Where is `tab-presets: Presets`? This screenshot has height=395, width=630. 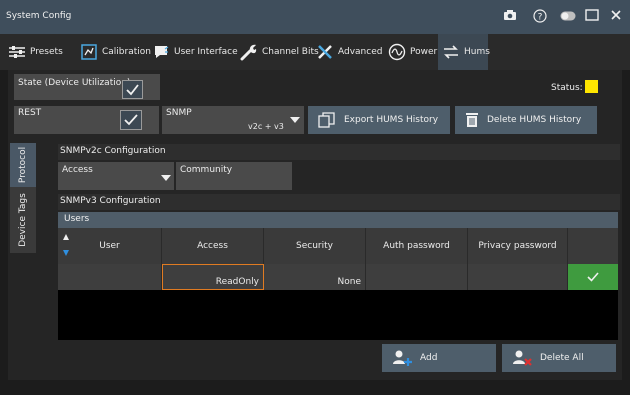 tab-presets: Presets is located at coordinates (35, 52).